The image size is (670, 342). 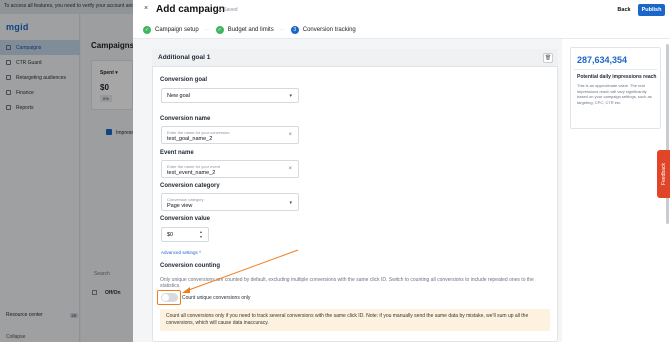 What do you see at coordinates (185, 219) in the screenshot?
I see `conversion-value-label: Conversion value` at bounding box center [185, 219].